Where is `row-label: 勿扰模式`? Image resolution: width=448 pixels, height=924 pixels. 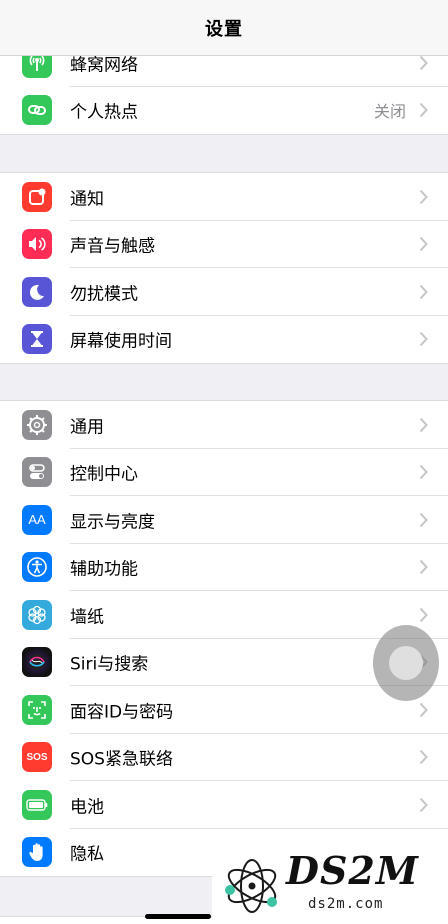 row-label: 勿扰模式 is located at coordinates (104, 294).